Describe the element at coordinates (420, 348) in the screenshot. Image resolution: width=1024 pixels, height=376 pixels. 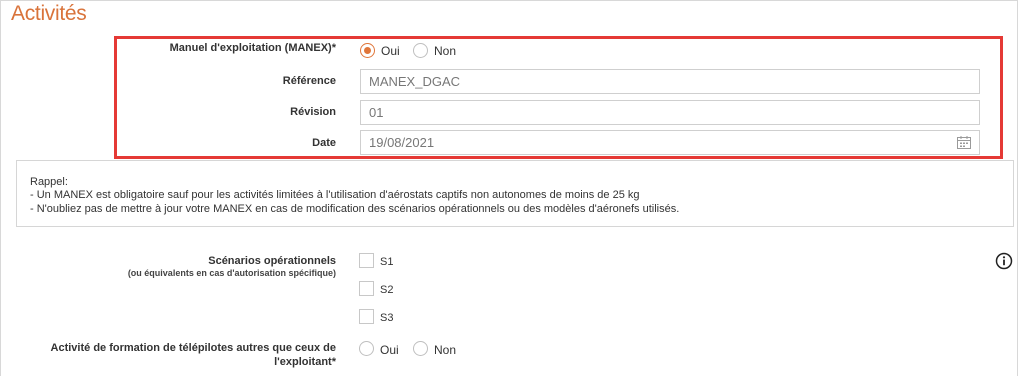
I see `formation-non-radio` at that location.